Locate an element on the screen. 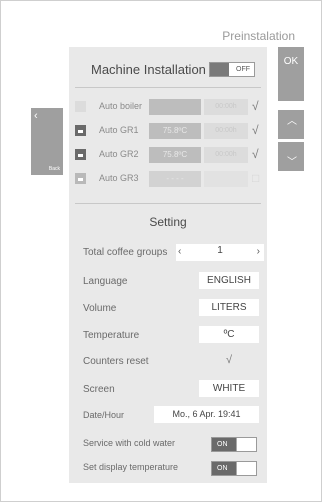  chevron-up-icon: ︿ is located at coordinates (292, 121).